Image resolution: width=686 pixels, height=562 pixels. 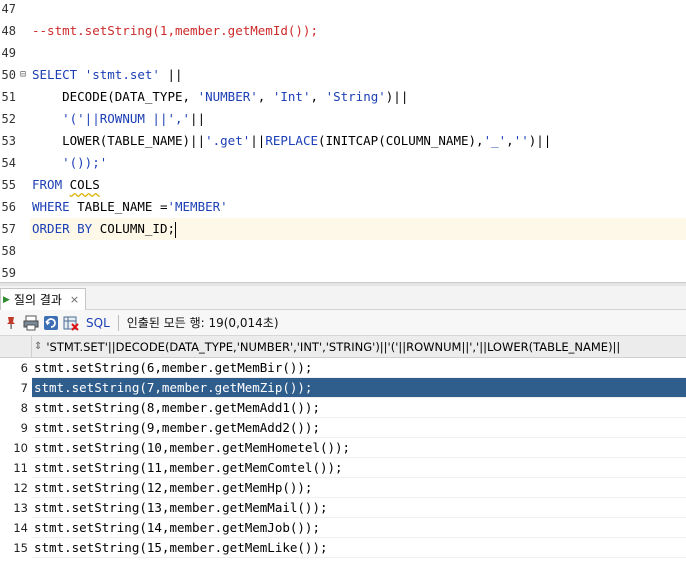 What do you see at coordinates (8, 9) in the screenshot?
I see `line-number: 47` at bounding box center [8, 9].